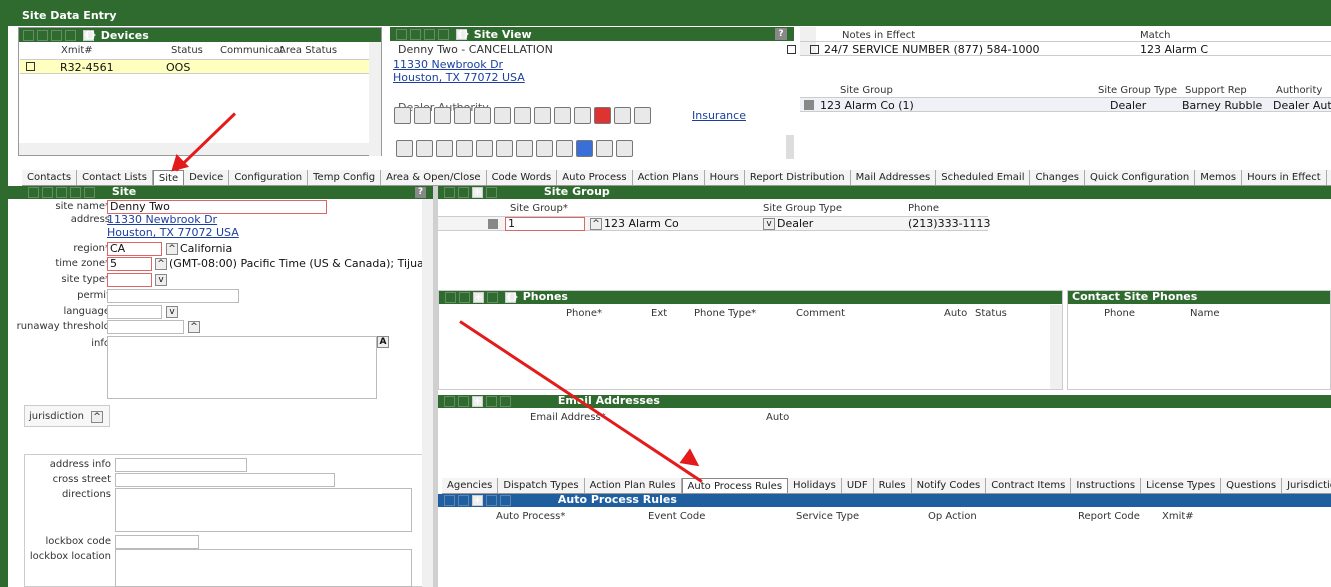 The height and width of the screenshot is (587, 1331). I want to click on insurance-link: Insurance, so click(719, 115).